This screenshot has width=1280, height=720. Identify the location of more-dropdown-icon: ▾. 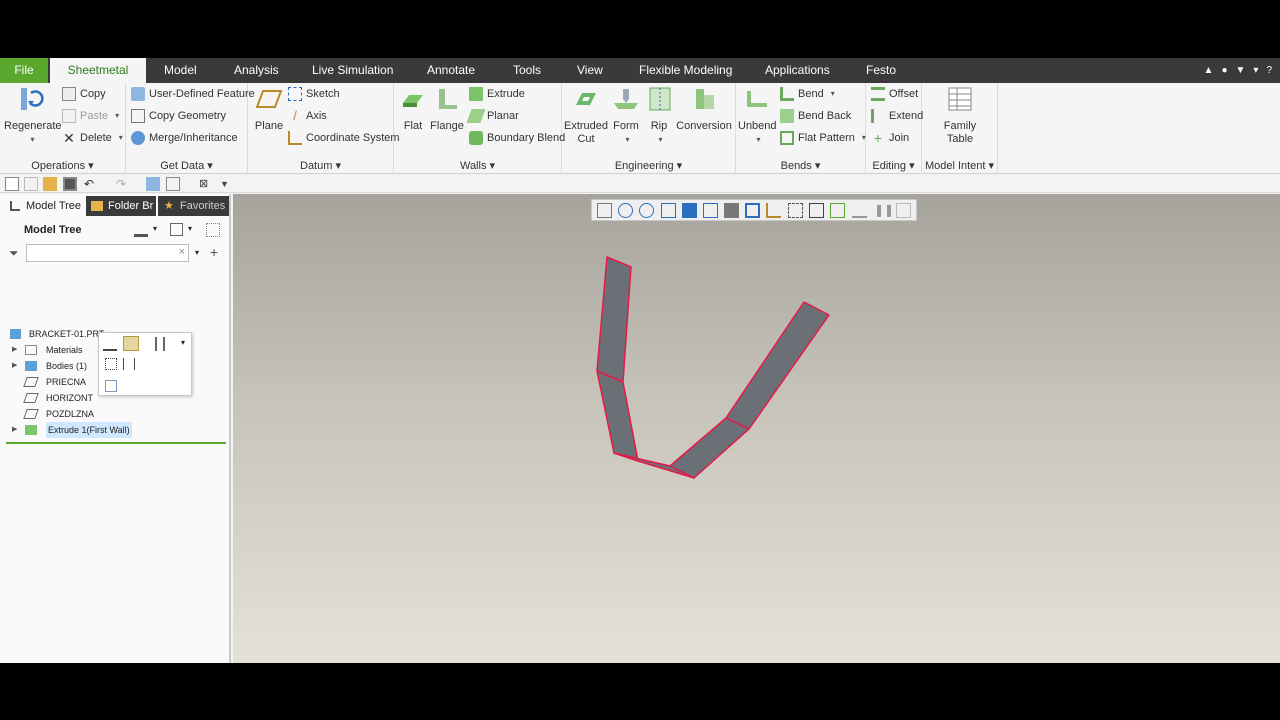
(183, 342).